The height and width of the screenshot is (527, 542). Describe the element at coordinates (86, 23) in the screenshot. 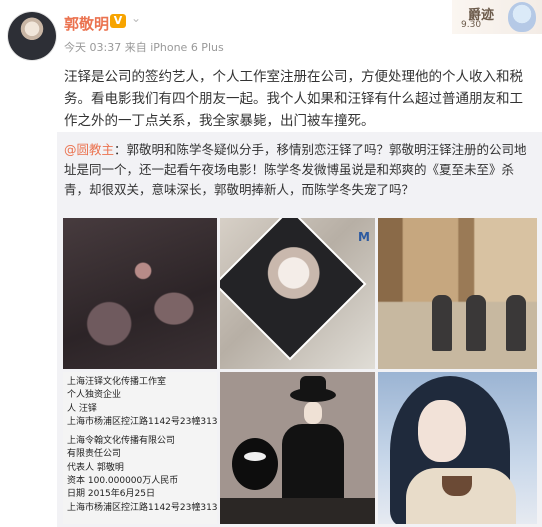

I see `author-name: 郭敬明` at that location.